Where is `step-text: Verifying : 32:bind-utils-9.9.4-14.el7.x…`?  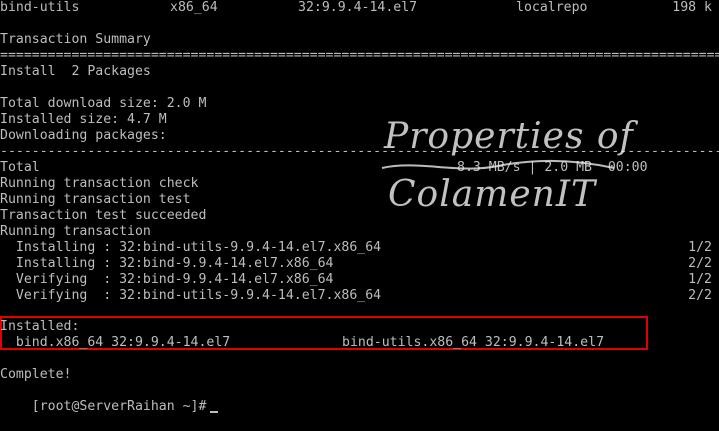 step-text: Verifying : 32:bind-utils-9.9.4-14.el7.x… is located at coordinates (191, 295).